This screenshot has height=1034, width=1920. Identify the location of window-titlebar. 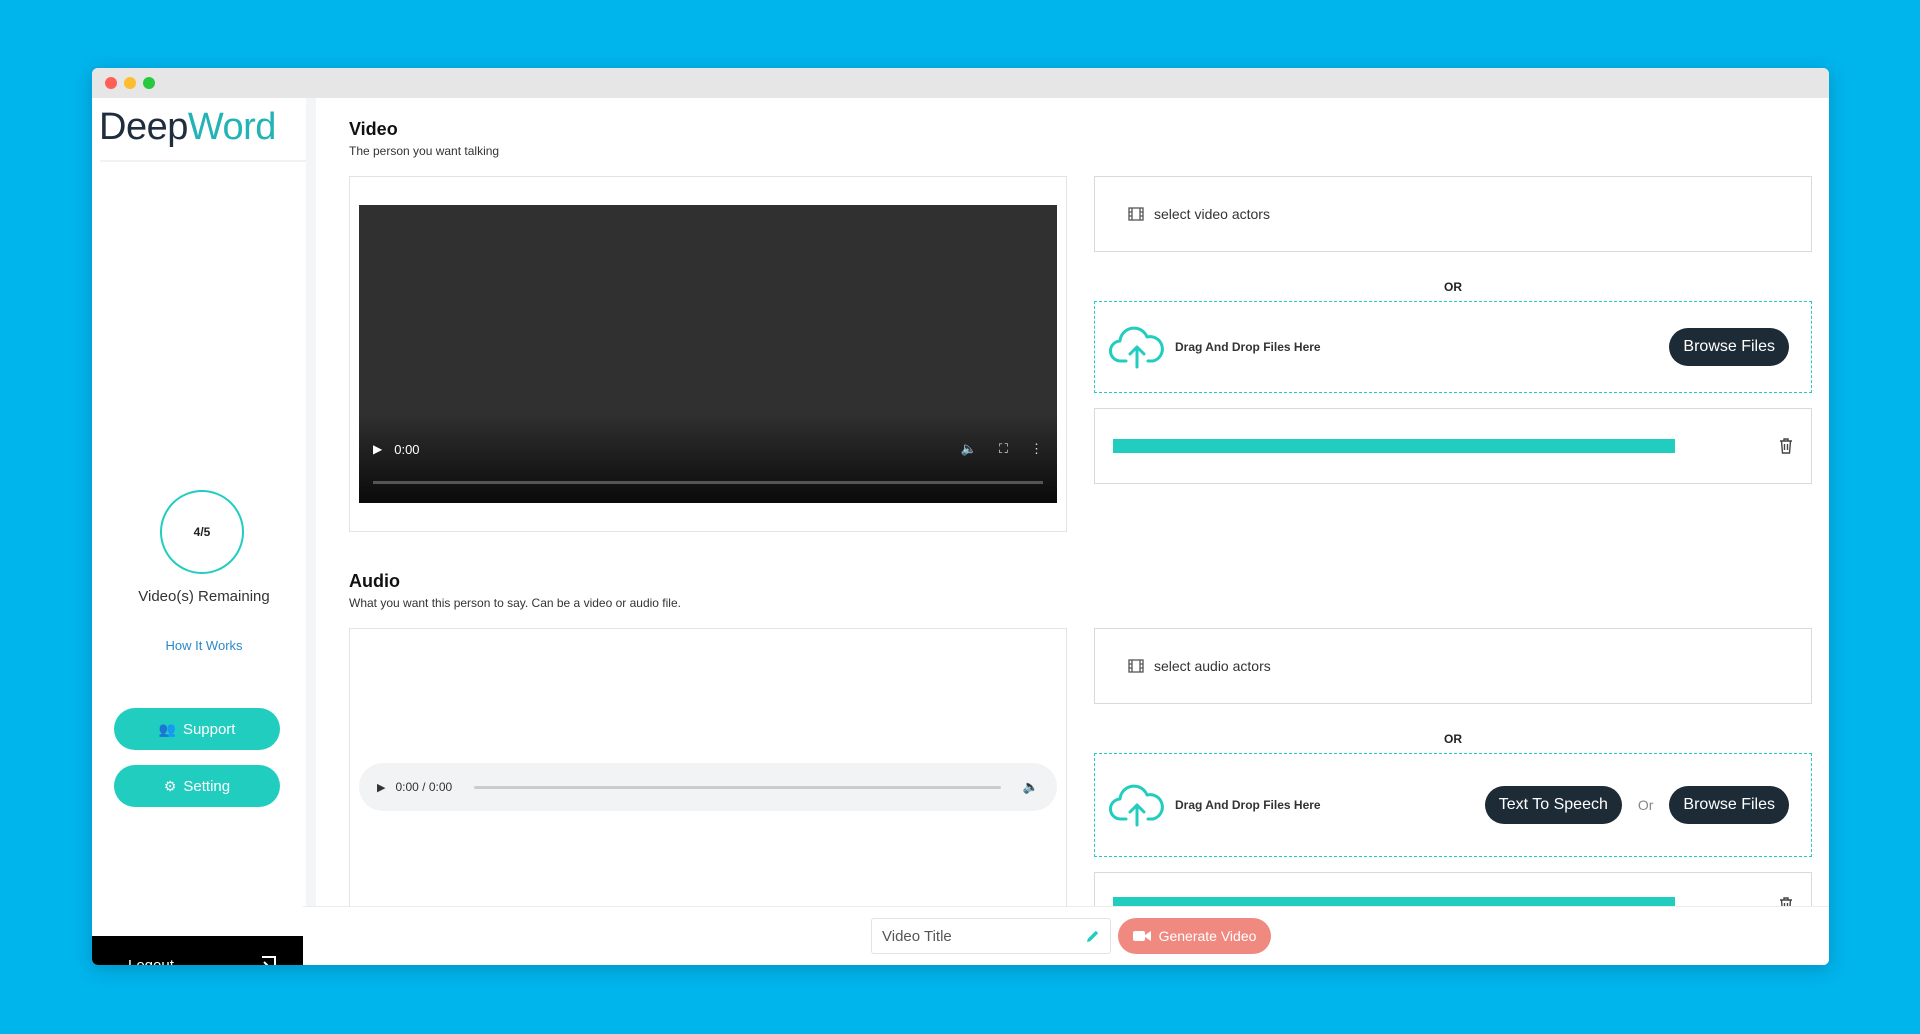
(960, 83).